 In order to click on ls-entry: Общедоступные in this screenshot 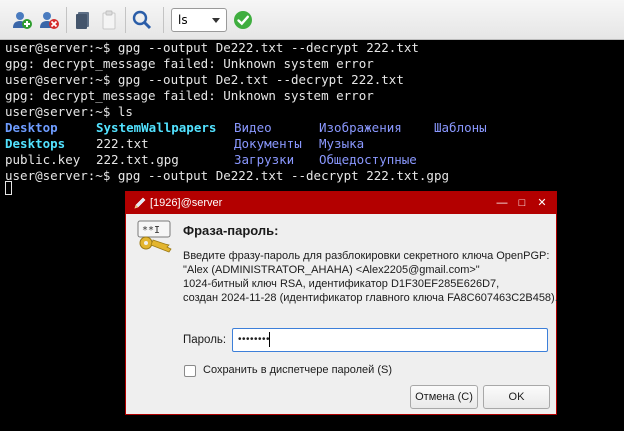, I will do `click(368, 159)`.